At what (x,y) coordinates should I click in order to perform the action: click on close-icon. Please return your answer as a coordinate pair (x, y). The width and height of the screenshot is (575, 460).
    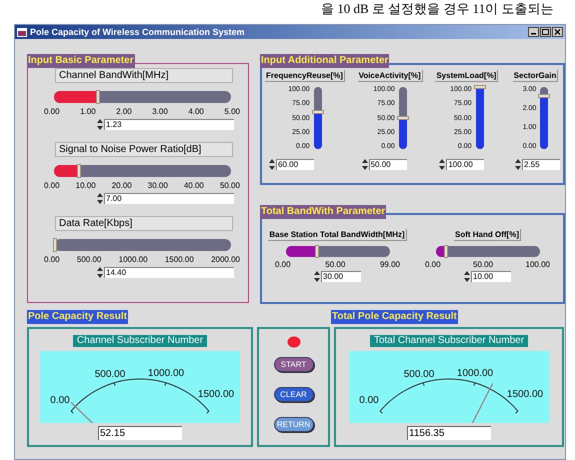
    Looking at the image, I should click on (557, 32).